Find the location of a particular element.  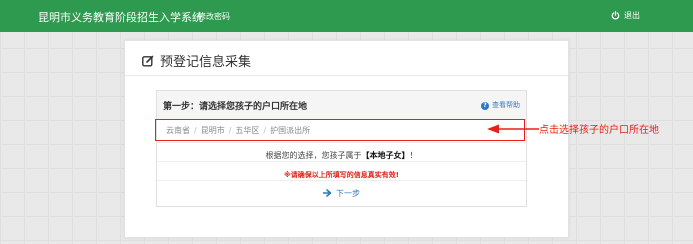

top-navbar: 昆明市义务教育阶段招生入学系统 修改密码 退出 is located at coordinates (346, 16).